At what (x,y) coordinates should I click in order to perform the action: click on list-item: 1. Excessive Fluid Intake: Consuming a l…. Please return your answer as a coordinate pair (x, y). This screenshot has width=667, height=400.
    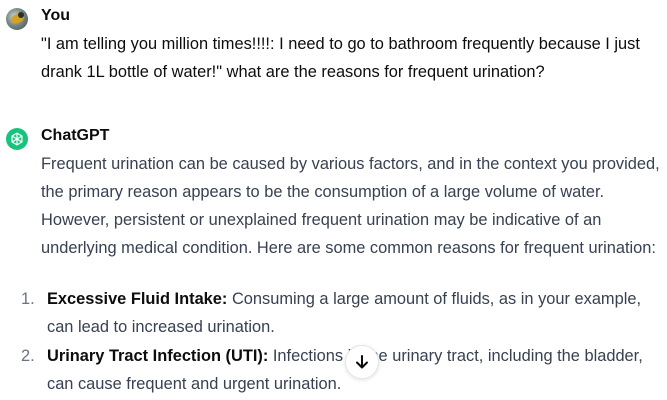
    Looking at the image, I should click on (333, 313).